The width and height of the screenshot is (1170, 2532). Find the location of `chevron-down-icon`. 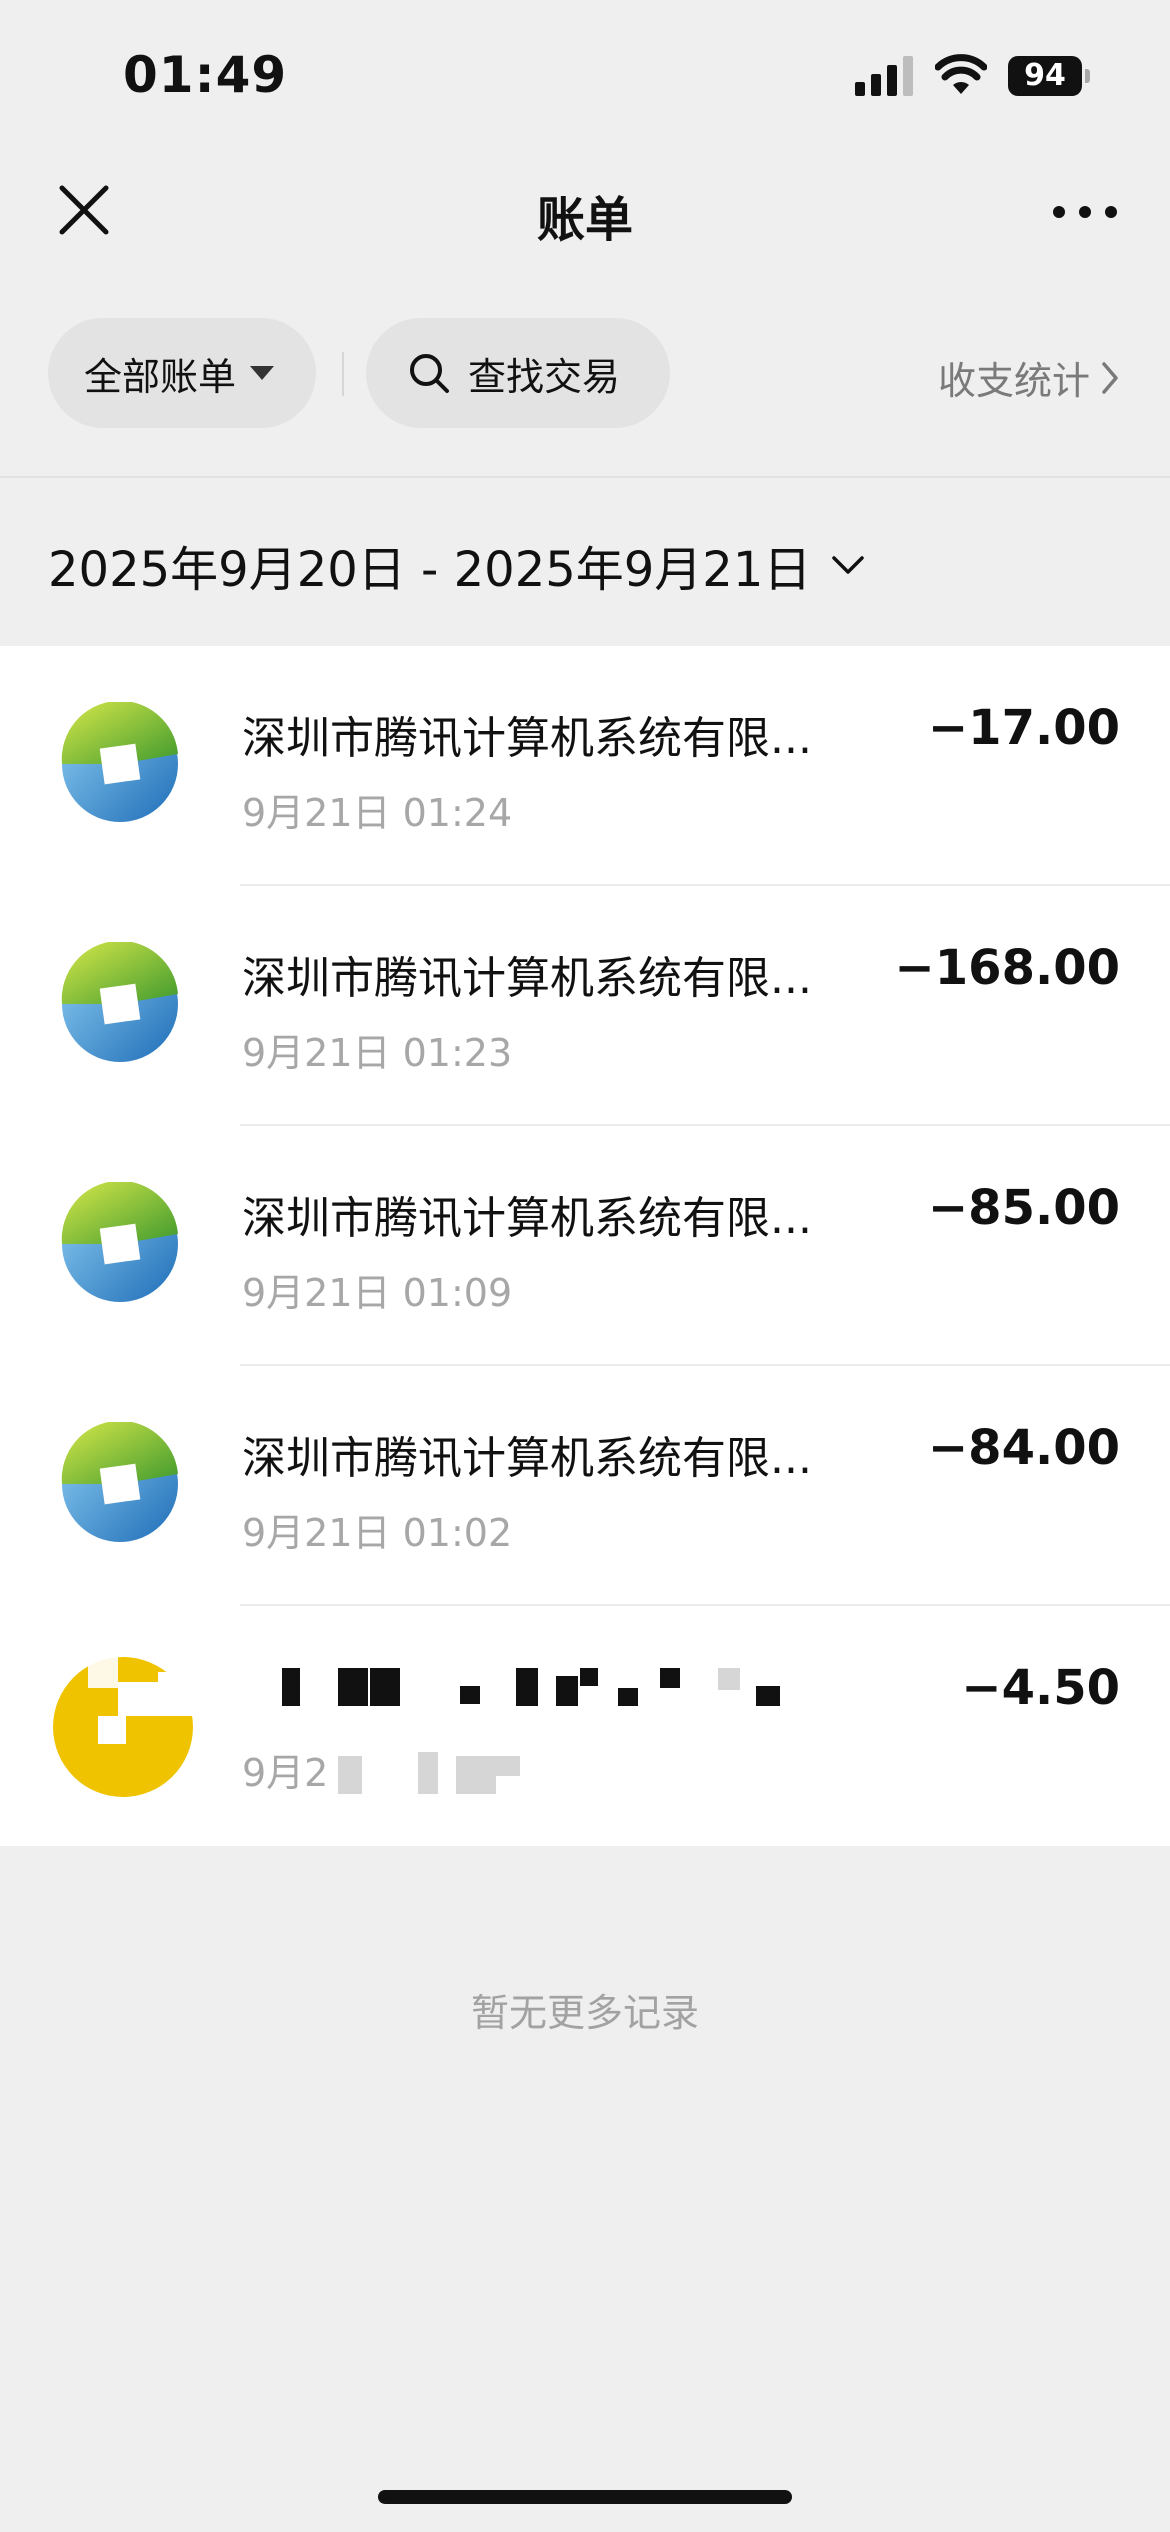

chevron-down-icon is located at coordinates (848, 565).